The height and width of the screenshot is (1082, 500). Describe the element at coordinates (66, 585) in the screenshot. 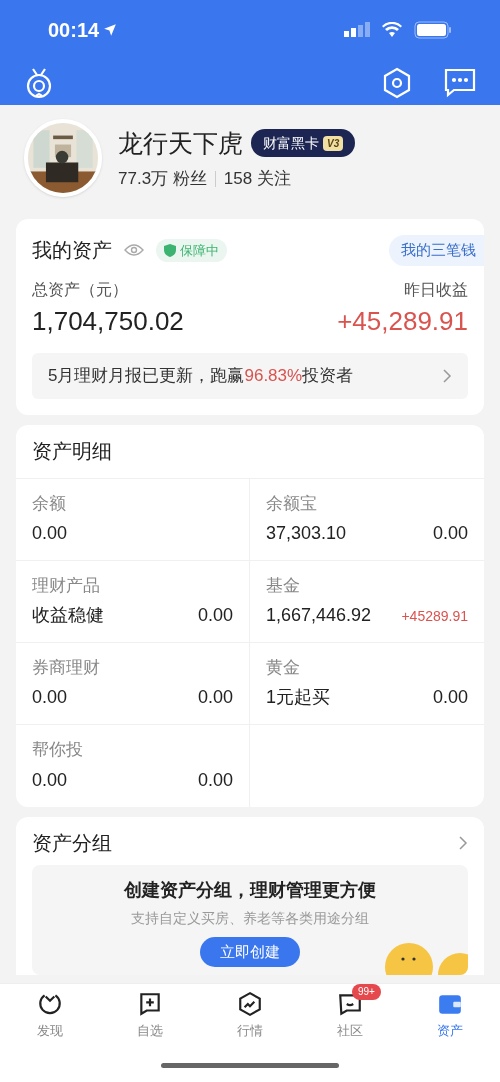

I see `asset-label: 理财产品` at that location.